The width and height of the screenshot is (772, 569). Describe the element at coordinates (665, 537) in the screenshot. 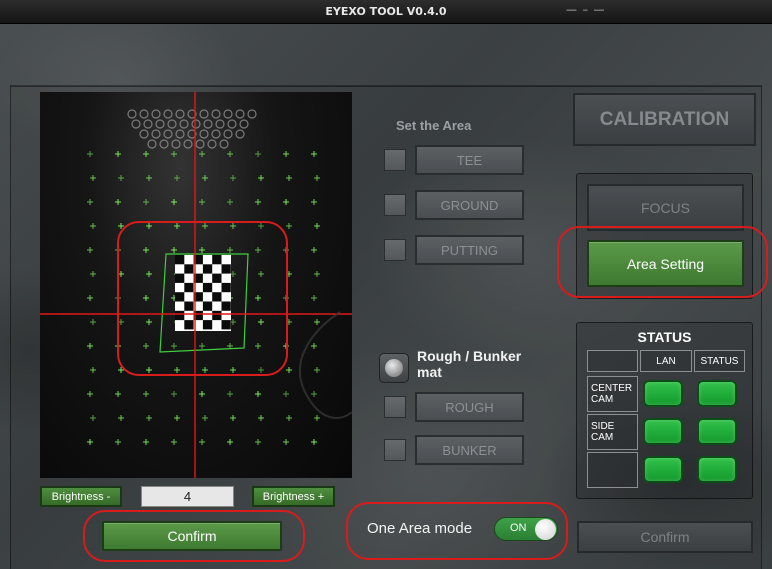

I see `right-confirm-button: Confirm` at that location.